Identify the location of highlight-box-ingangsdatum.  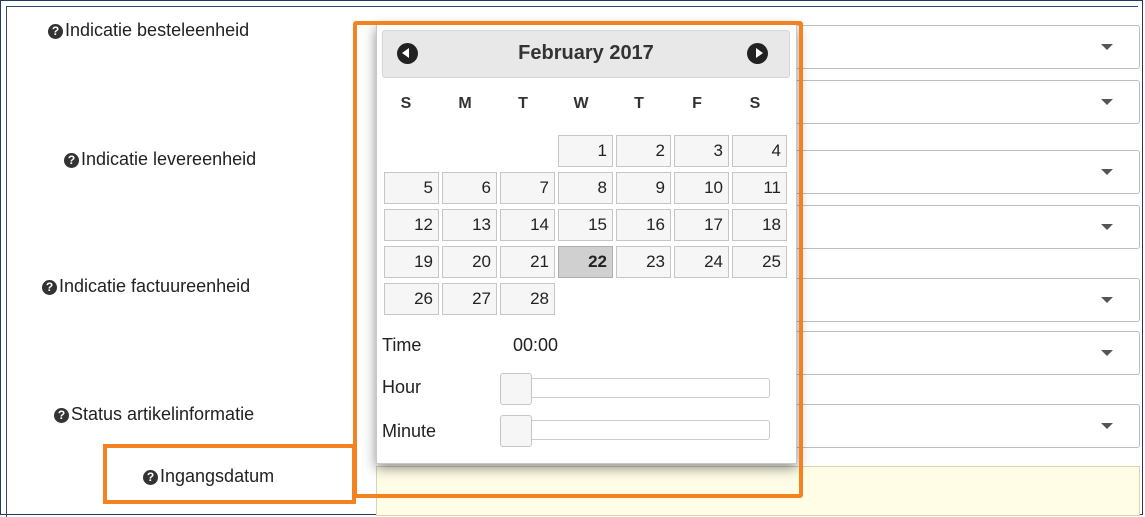
(229, 474).